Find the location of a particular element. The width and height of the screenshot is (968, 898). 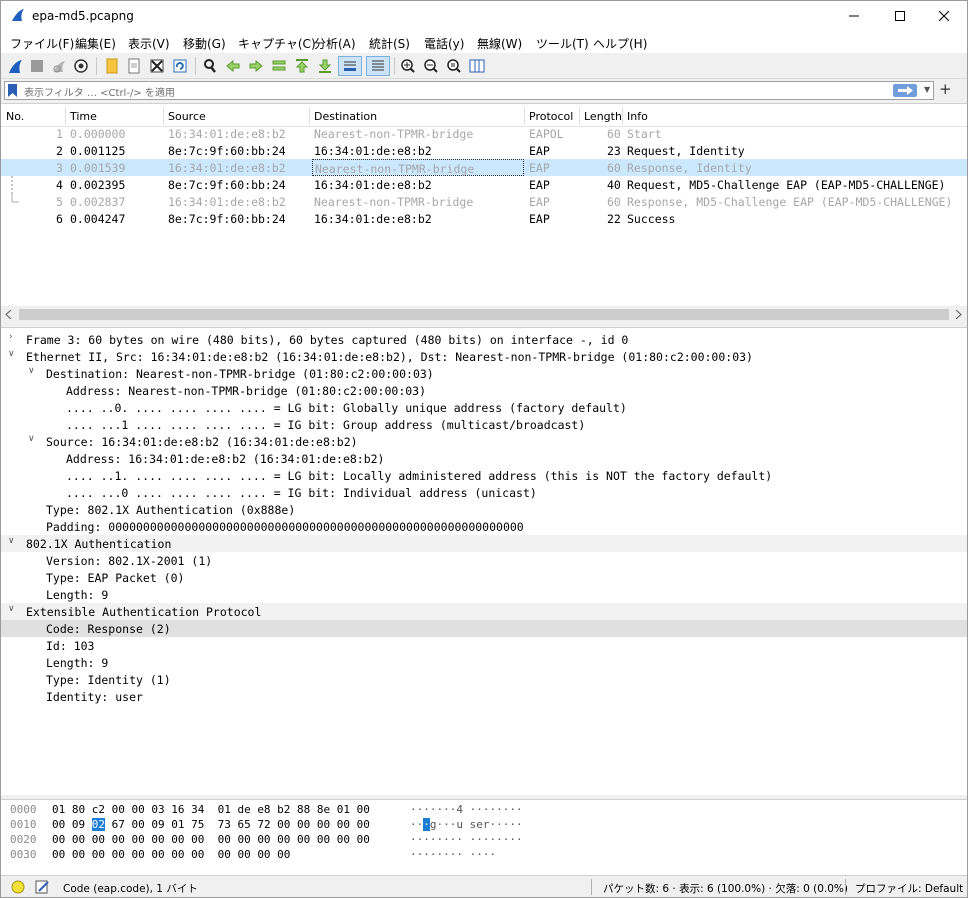

save-file-button is located at coordinates (134, 66).